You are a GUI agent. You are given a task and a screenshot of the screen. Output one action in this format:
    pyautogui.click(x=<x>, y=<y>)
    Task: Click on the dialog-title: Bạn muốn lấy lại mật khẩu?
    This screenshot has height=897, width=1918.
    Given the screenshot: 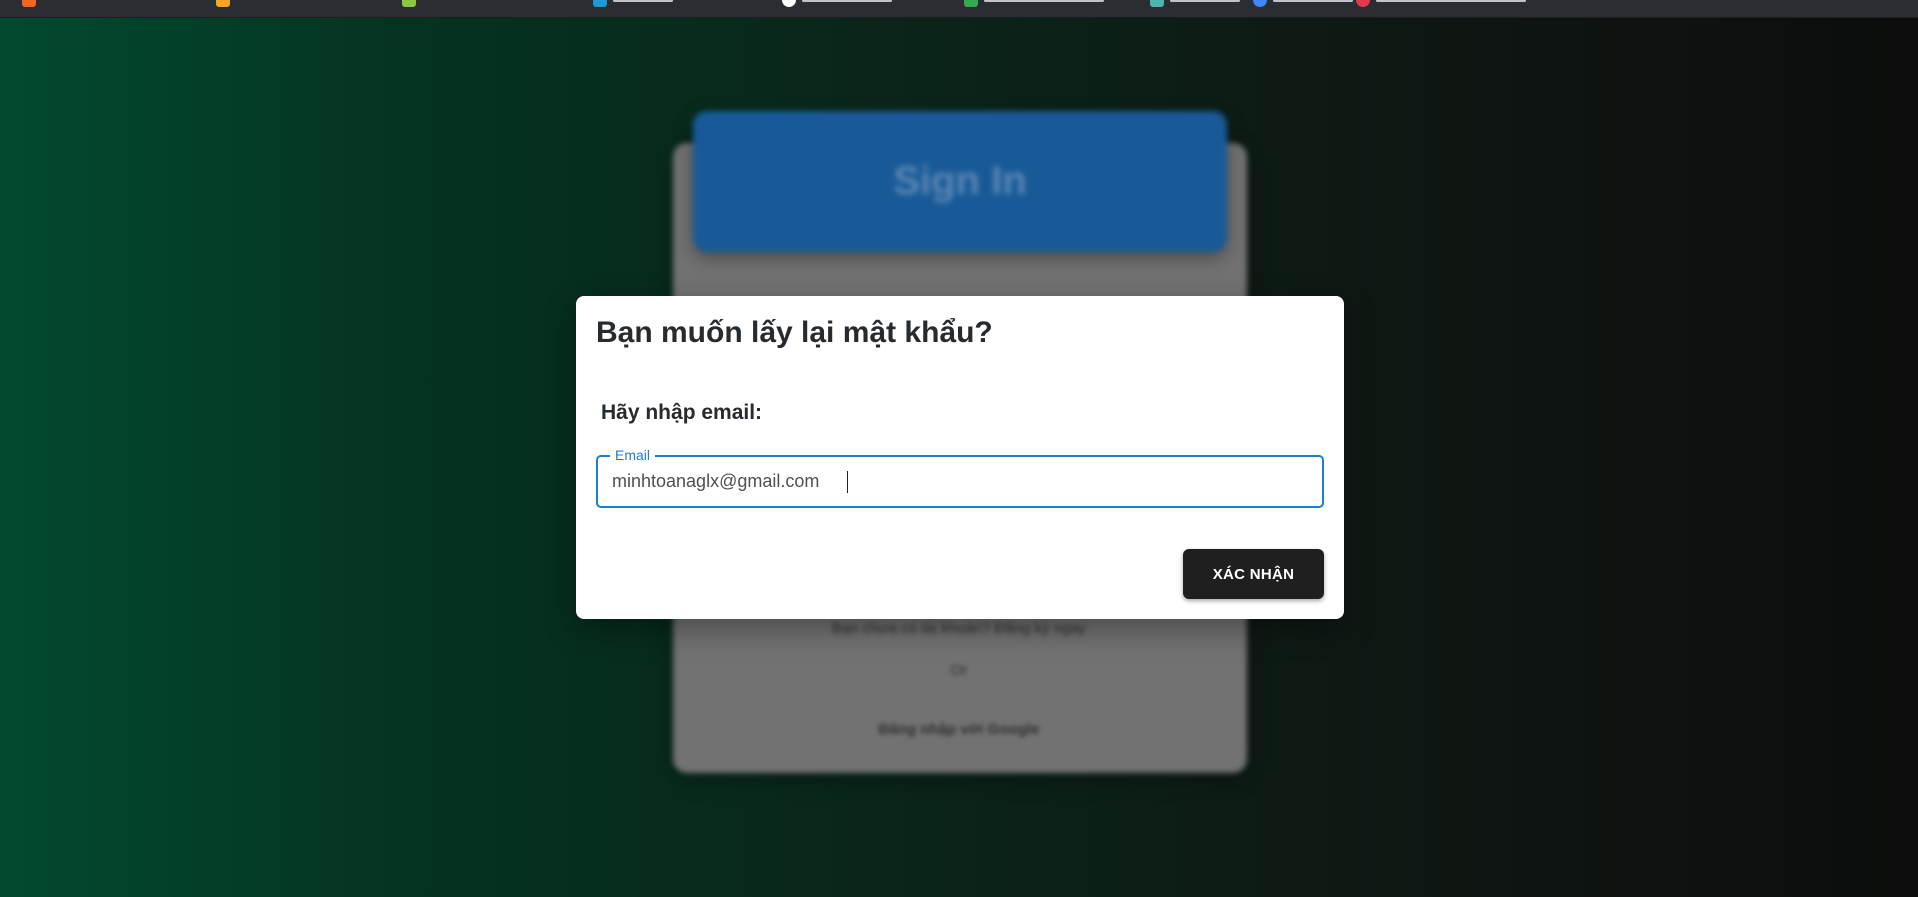 What is the action you would take?
    pyautogui.click(x=794, y=332)
    